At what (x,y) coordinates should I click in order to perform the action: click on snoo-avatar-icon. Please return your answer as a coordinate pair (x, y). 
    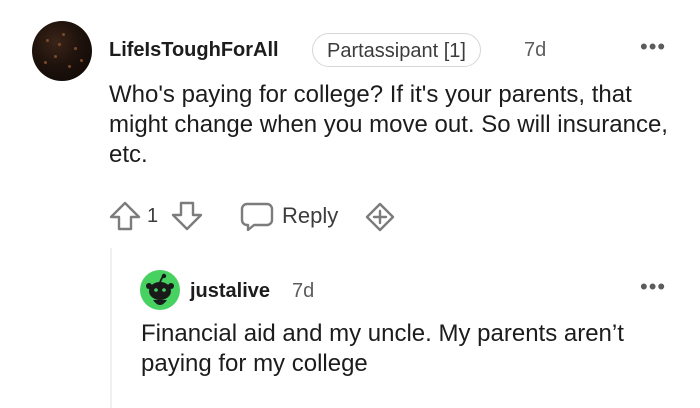
    Looking at the image, I should click on (160, 292).